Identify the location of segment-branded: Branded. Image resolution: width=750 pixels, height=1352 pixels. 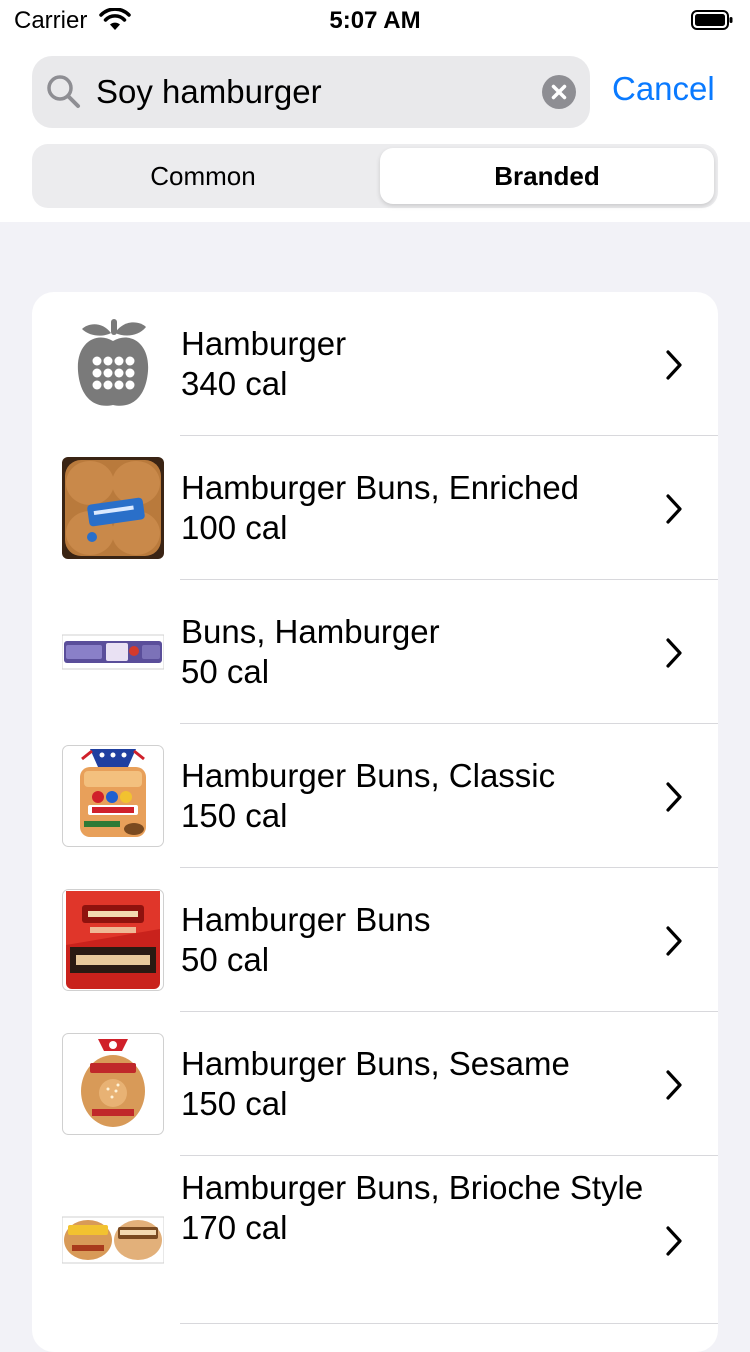
(547, 176).